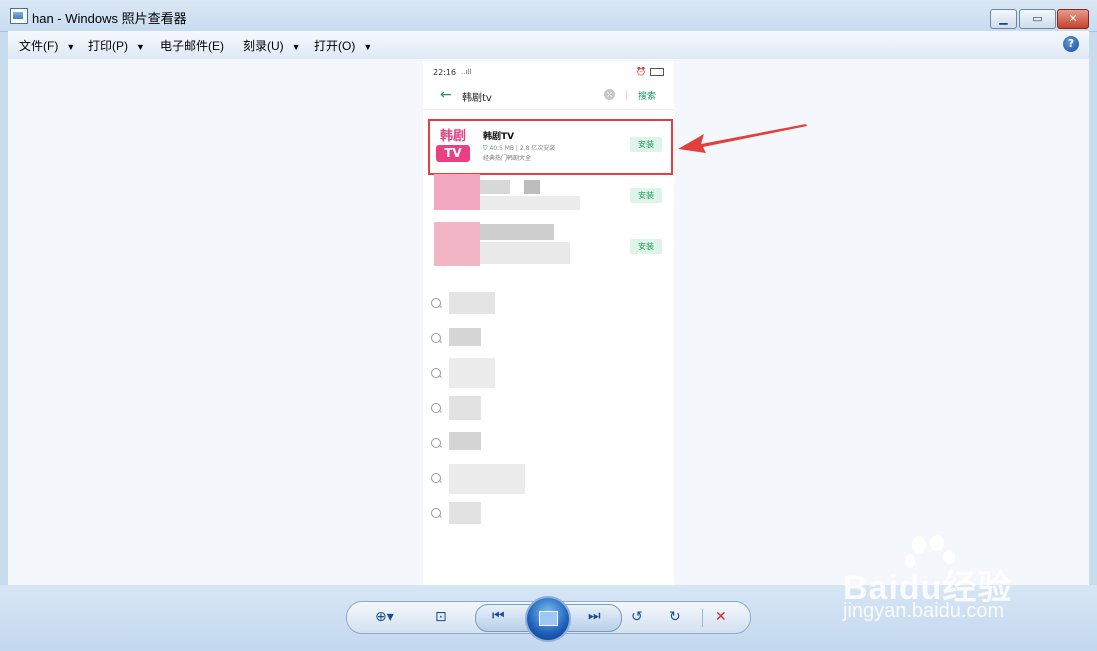  I want to click on verified-shield-icon: ⛉, so click(485, 148).